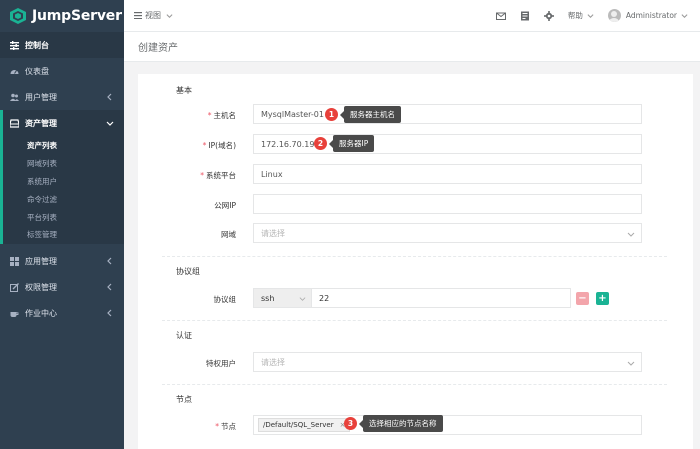  What do you see at coordinates (331, 114) in the screenshot?
I see `step-badge-1: 1` at bounding box center [331, 114].